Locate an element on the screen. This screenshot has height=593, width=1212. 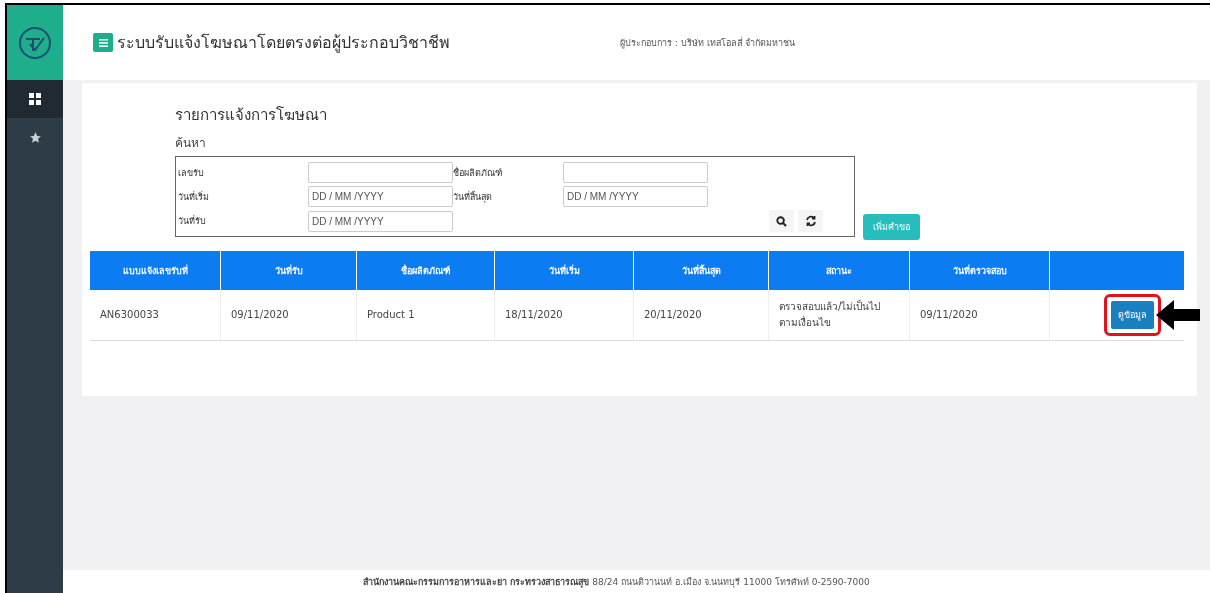
column-header: วันที่ตรวจสอบ is located at coordinates (979, 270).